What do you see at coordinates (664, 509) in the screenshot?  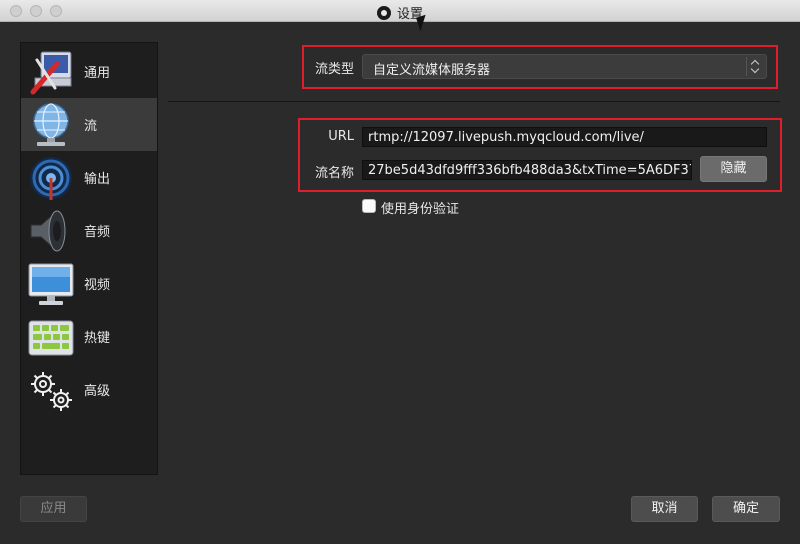 I see `cancel-button: 取消` at bounding box center [664, 509].